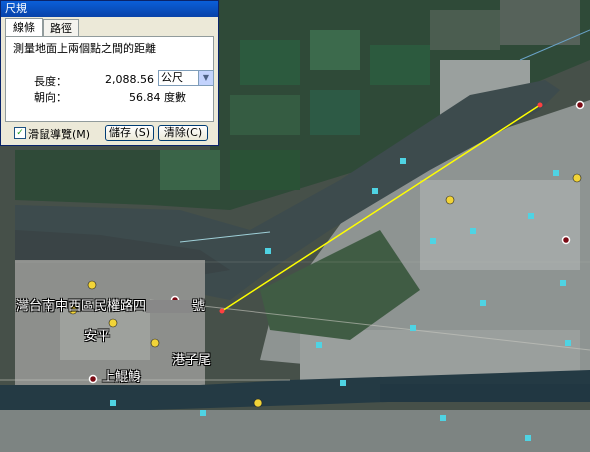 This screenshot has width=590, height=452. Describe the element at coordinates (129, 133) in the screenshot. I see `save-button: 儲存 (S)` at that location.